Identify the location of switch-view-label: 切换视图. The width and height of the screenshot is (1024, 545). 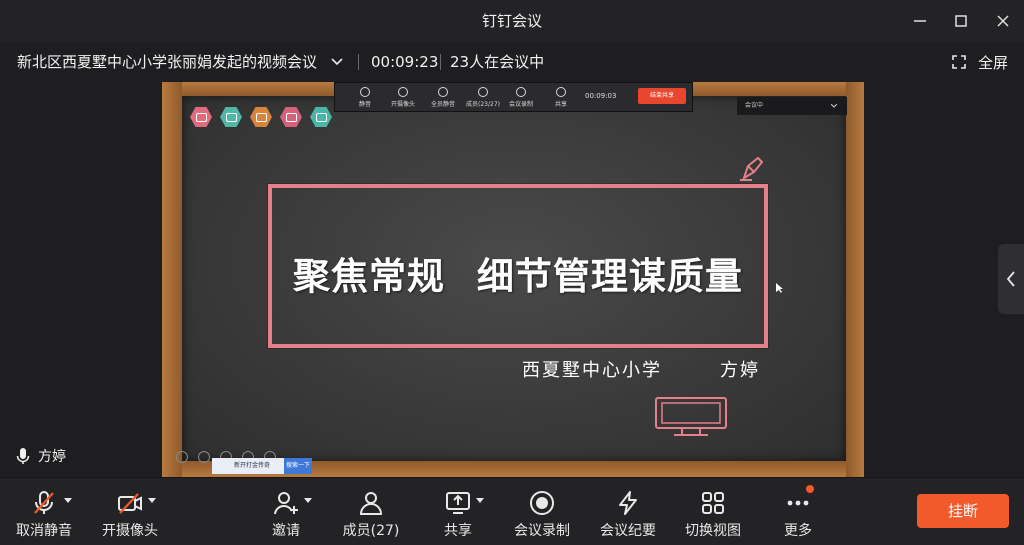
(713, 531).